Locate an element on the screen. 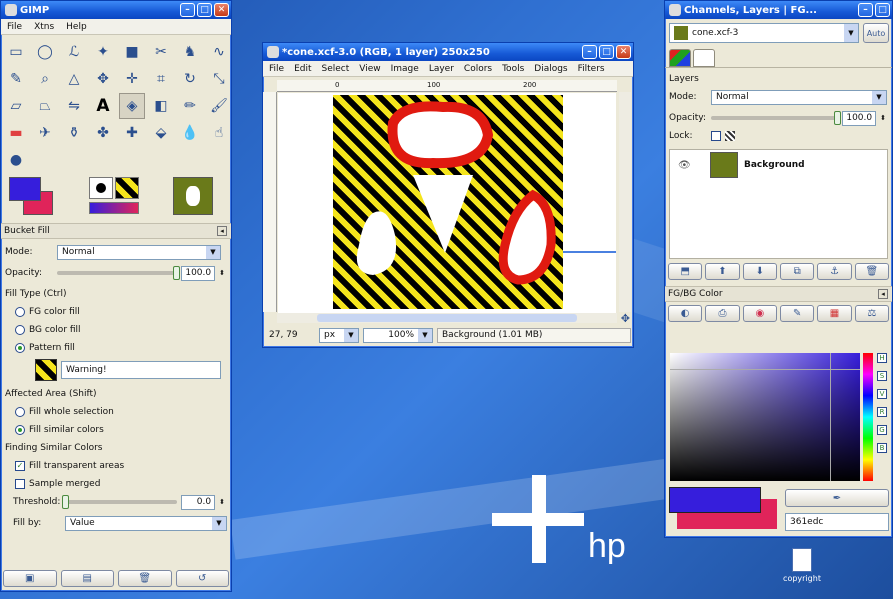 This screenshot has height=599, width=893. delete-layer-button: 🗑 is located at coordinates (871, 271).